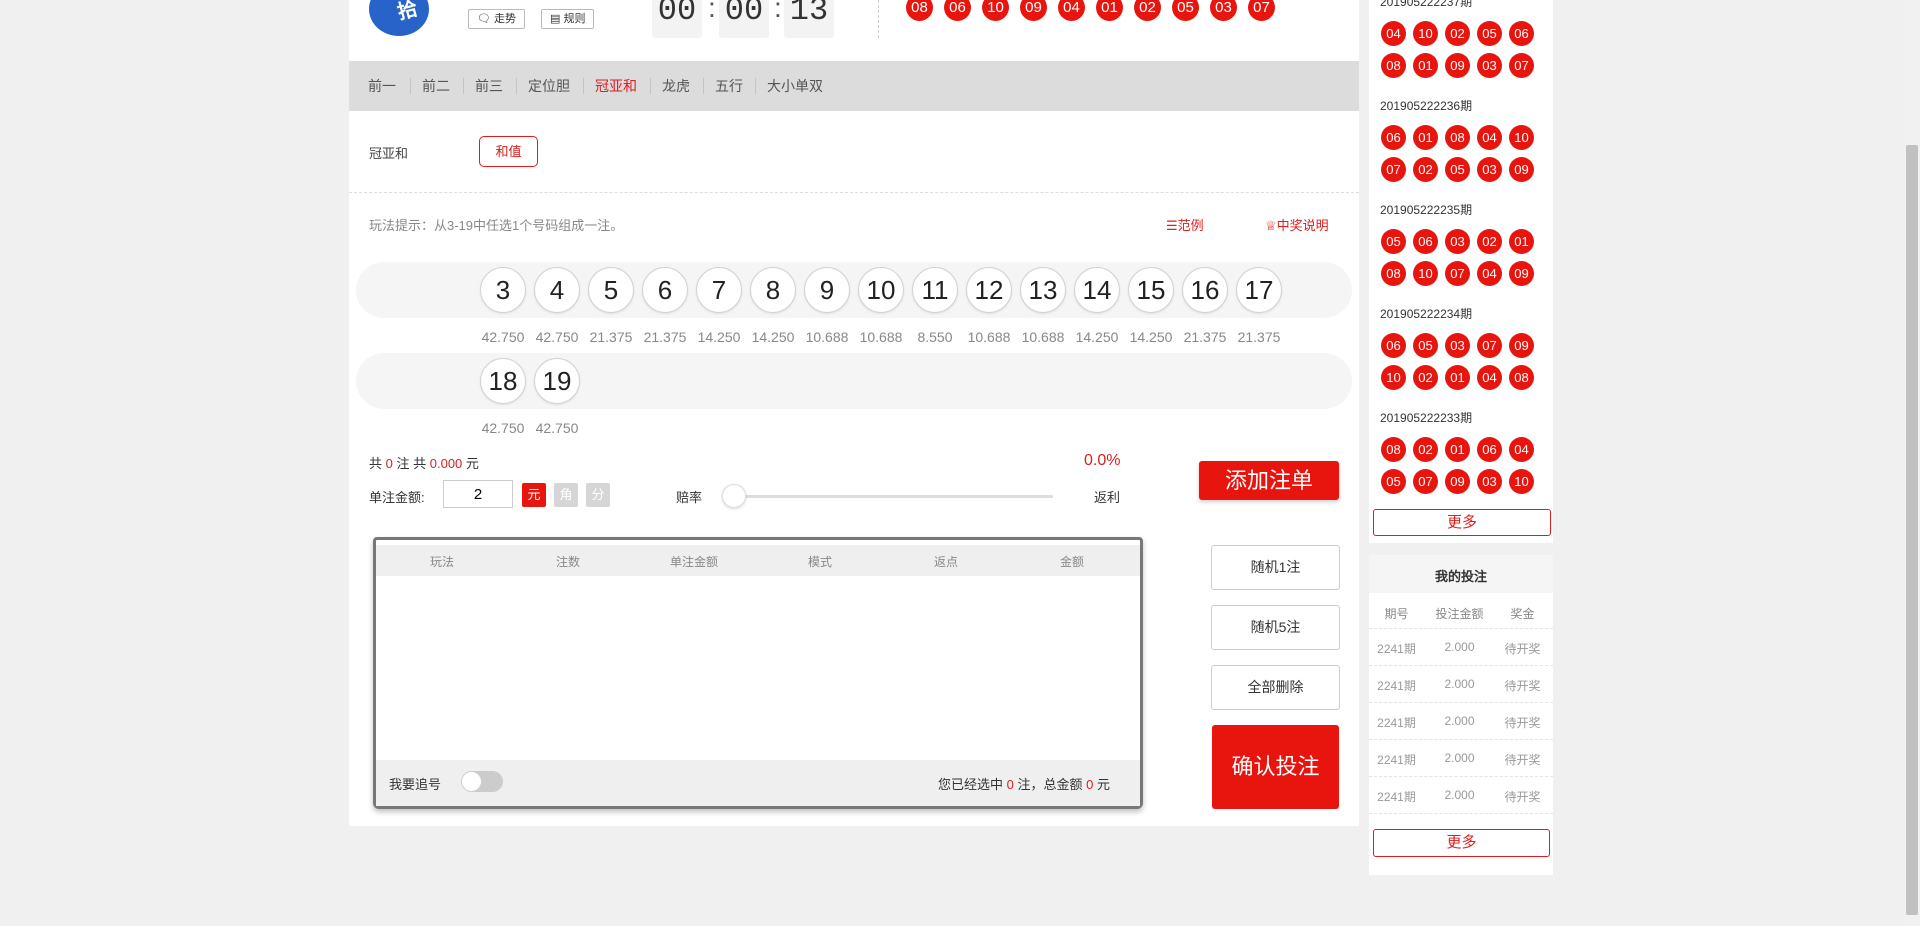 Image resolution: width=1920 pixels, height=926 pixels. Describe the element at coordinates (503, 290) in the screenshot. I see `number-ball: 3` at that location.